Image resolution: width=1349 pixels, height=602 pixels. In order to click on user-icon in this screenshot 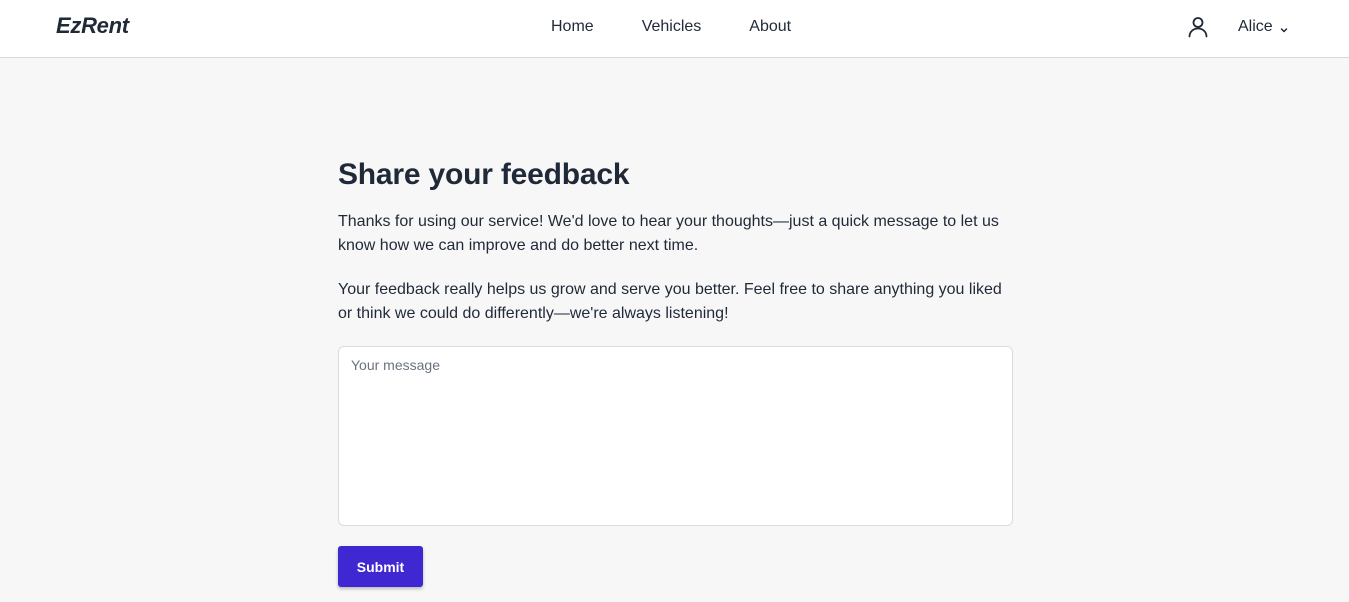, I will do `click(1198, 27)`.